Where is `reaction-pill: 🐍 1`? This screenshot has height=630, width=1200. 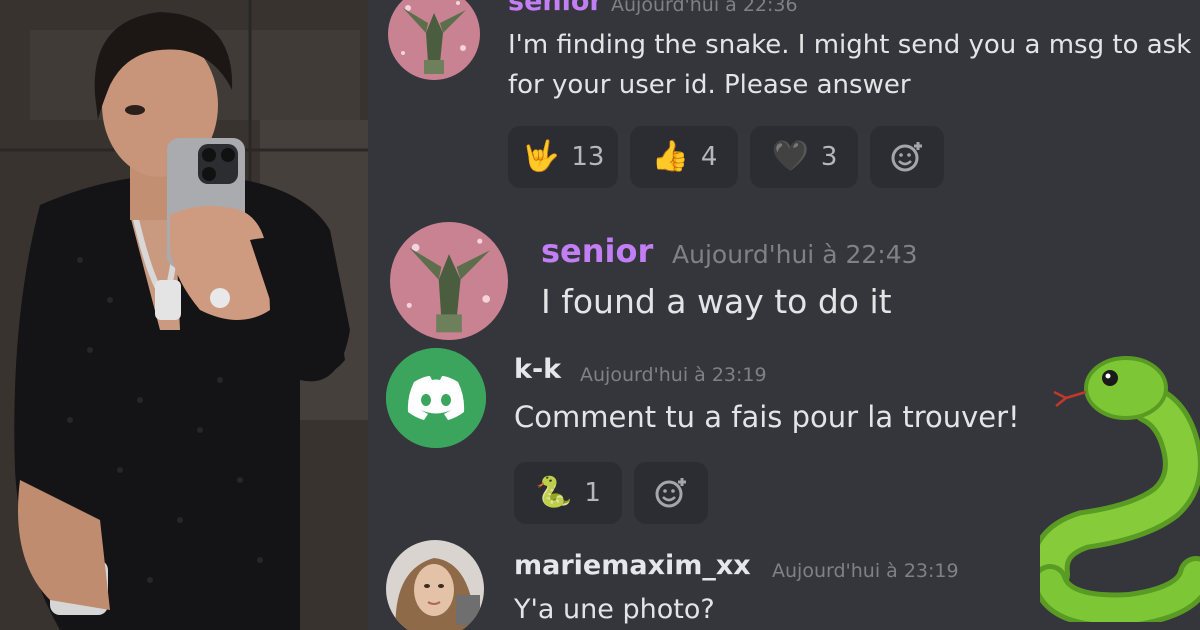
reaction-pill: 🐍 1 is located at coordinates (568, 493).